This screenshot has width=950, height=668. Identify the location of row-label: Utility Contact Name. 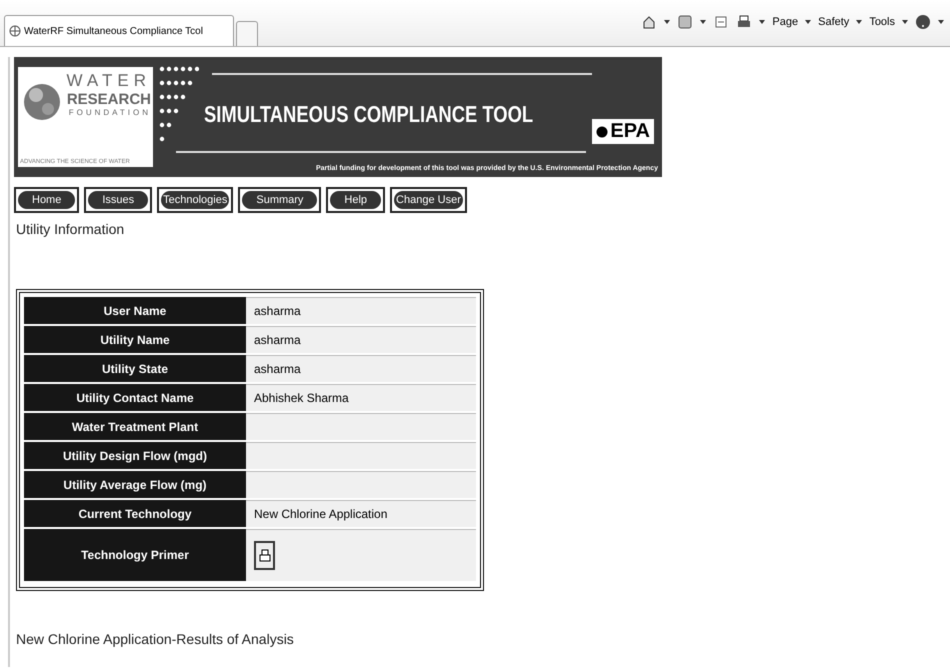
(135, 397).